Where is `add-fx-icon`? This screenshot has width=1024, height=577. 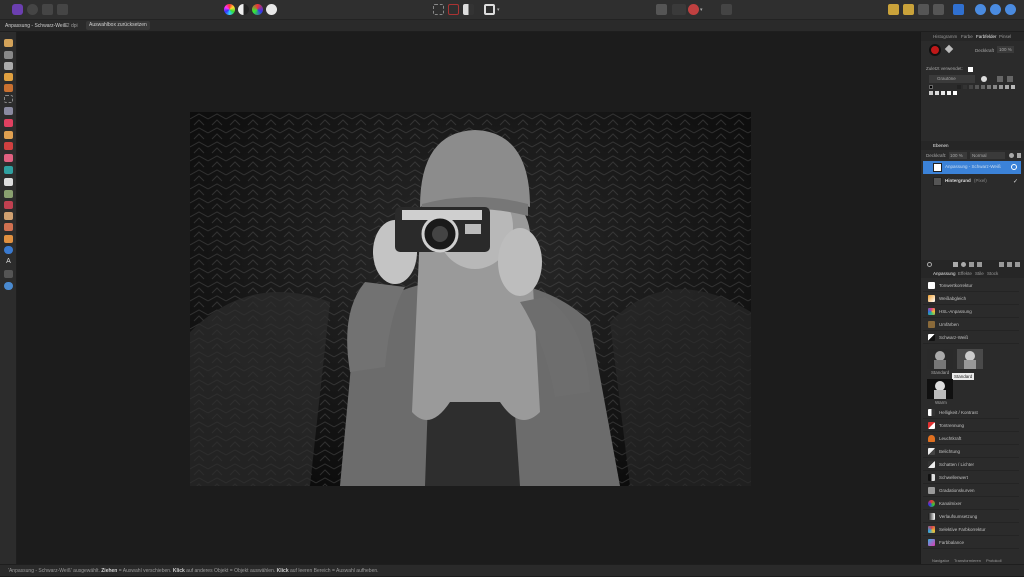 add-fx-icon is located at coordinates (971, 264).